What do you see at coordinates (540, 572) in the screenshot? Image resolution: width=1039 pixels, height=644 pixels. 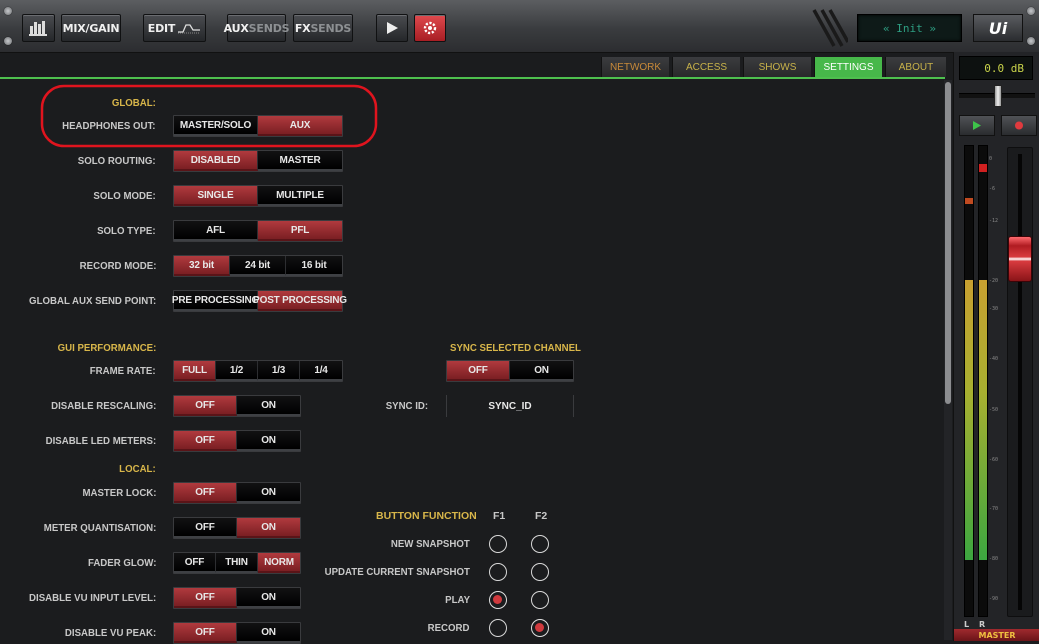 I see `update-snapshot-f2-radio` at bounding box center [540, 572].